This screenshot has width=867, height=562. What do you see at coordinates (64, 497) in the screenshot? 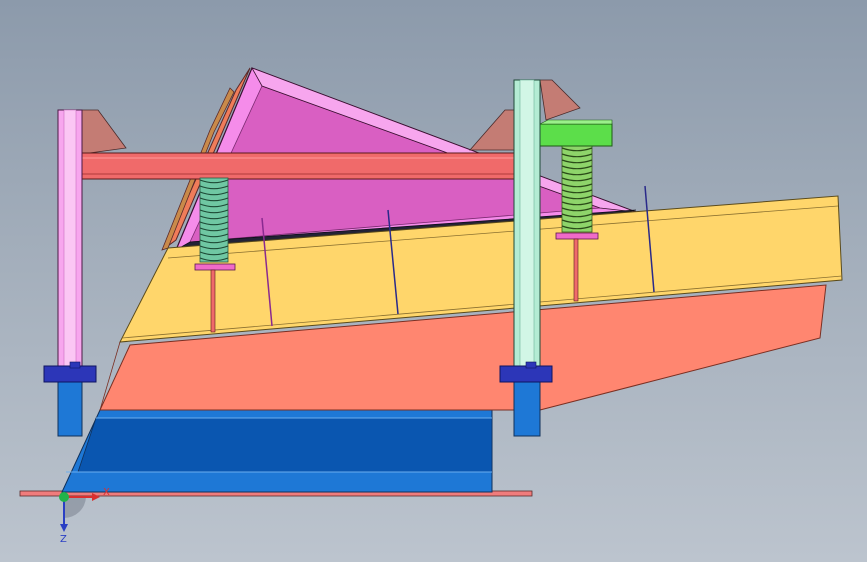
I see `y-axis-dot` at bounding box center [64, 497].